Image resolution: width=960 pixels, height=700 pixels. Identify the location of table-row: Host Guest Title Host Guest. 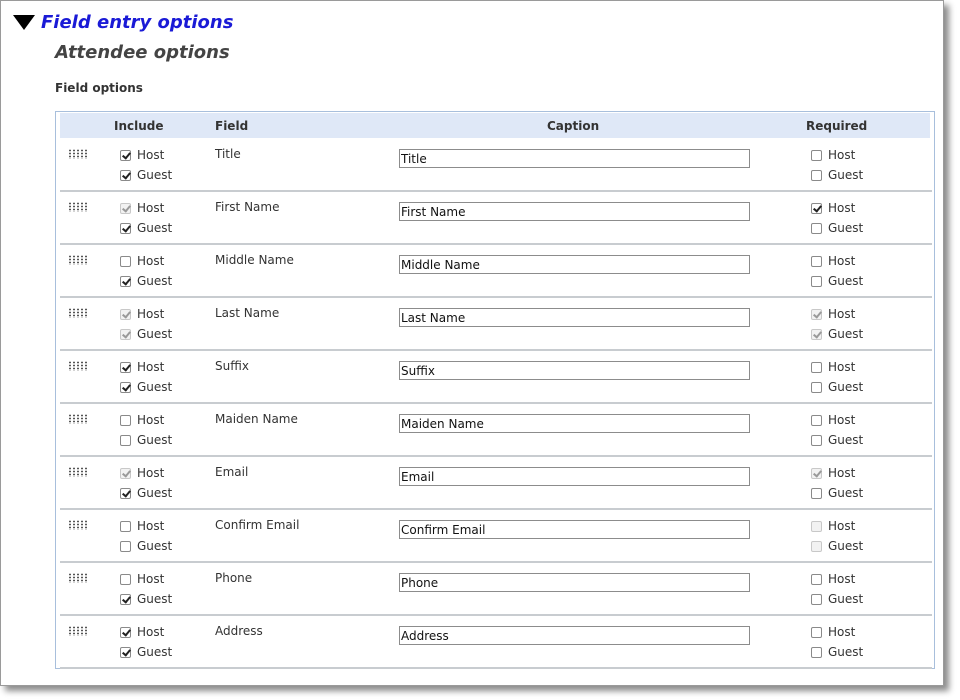
(496, 165).